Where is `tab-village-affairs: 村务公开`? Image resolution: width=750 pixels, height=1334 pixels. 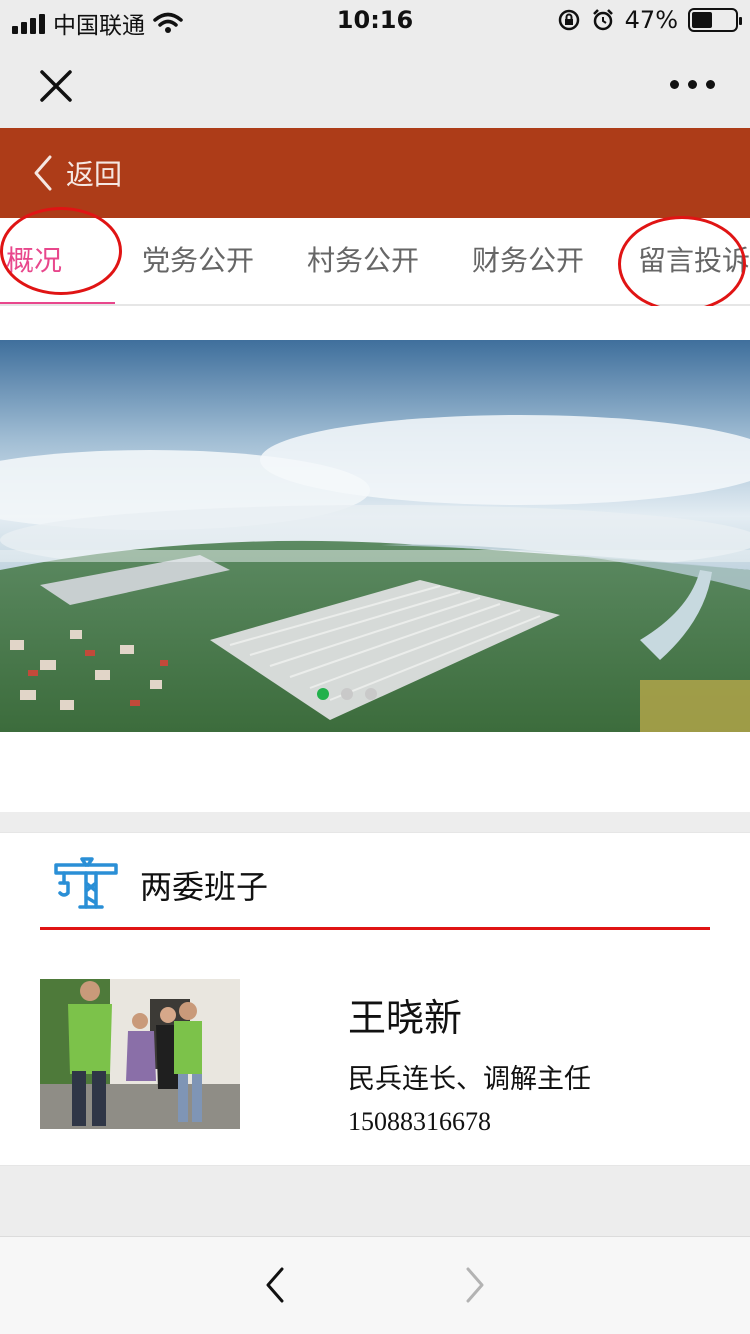 tab-village-affairs: 村务公开 is located at coordinates (363, 261).